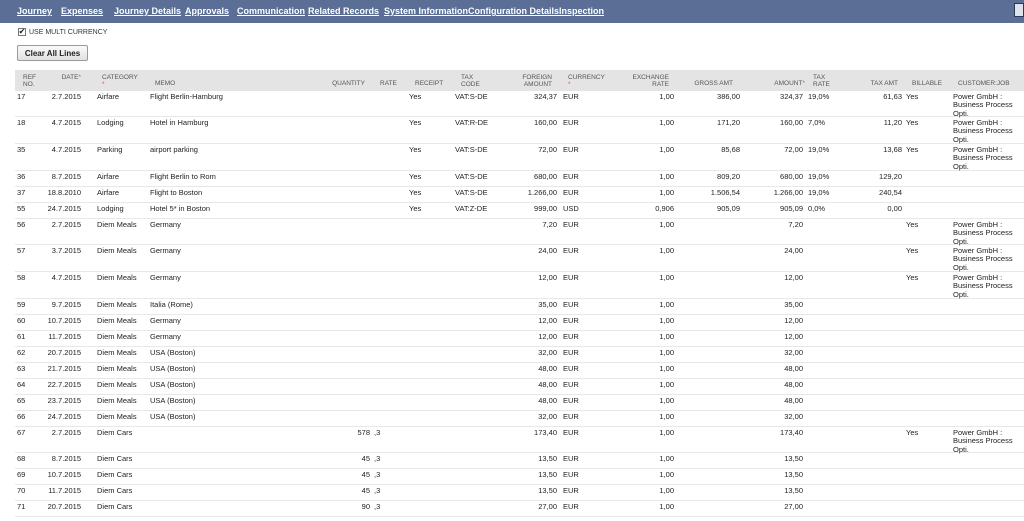 The height and width of the screenshot is (521, 1024). Describe the element at coordinates (536, 250) in the screenshot. I see `cell-foreign-amount: 24,00` at that location.